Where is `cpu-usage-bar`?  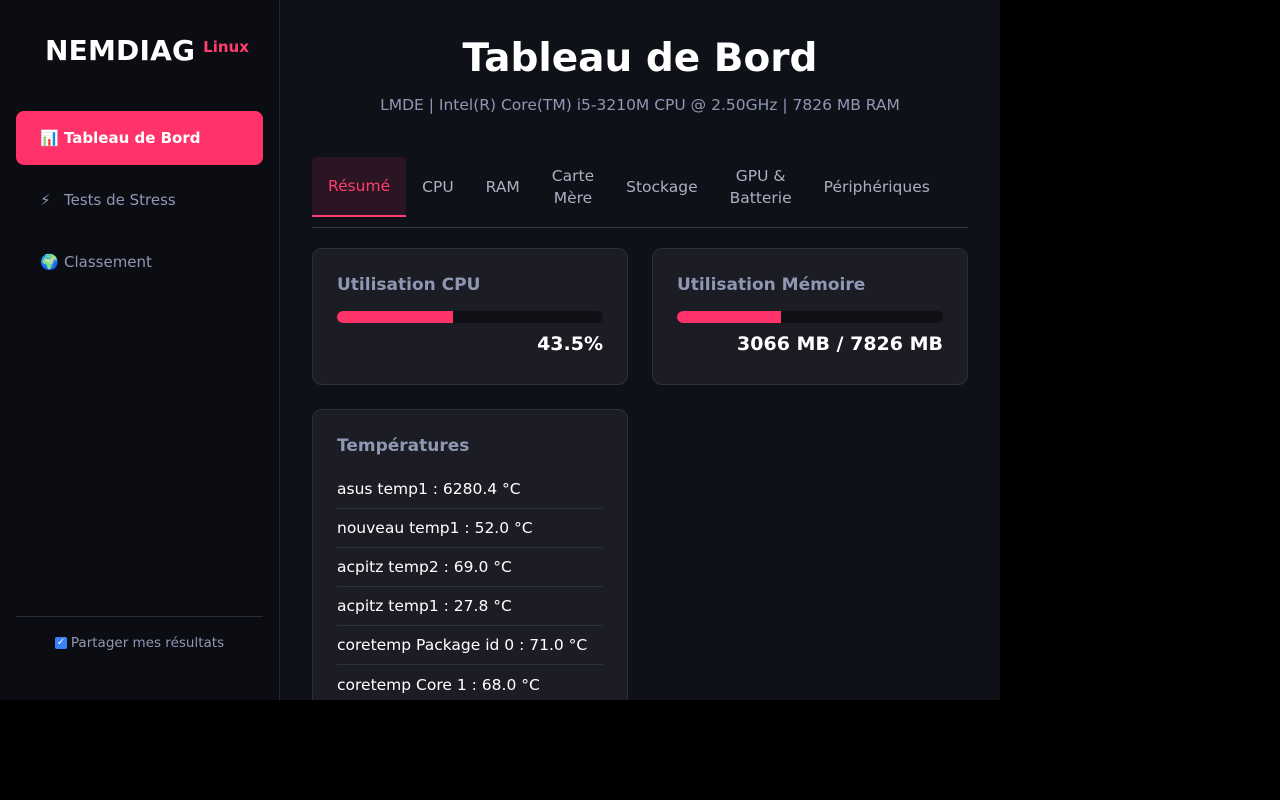
cpu-usage-bar is located at coordinates (470, 317).